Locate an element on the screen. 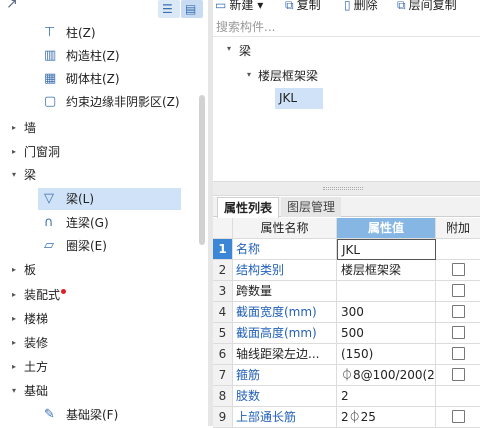  property-name: 截面高度(mm) is located at coordinates (285, 333).